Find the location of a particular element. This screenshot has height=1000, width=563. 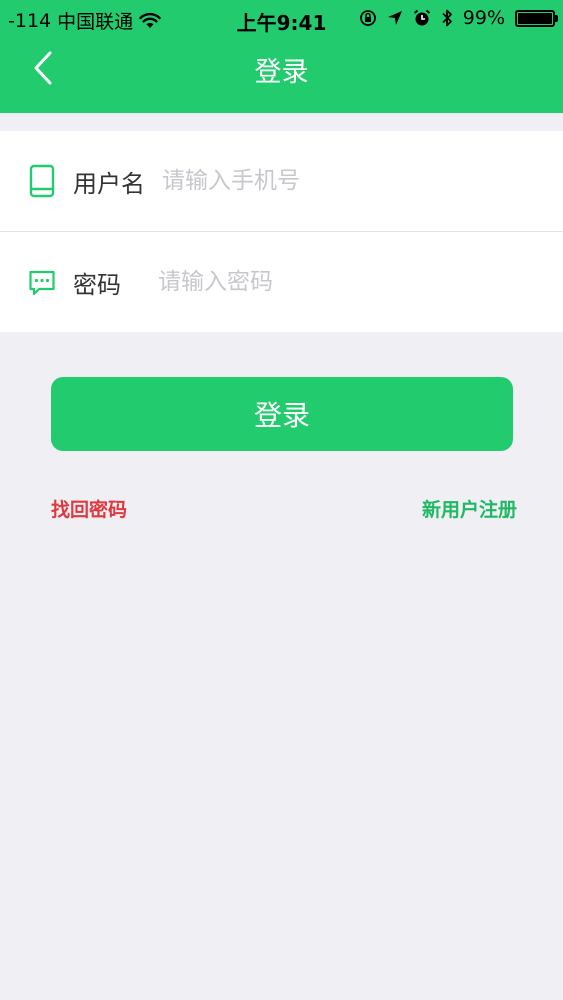

forgot-password-link: 找回密码 is located at coordinates (89, 508).